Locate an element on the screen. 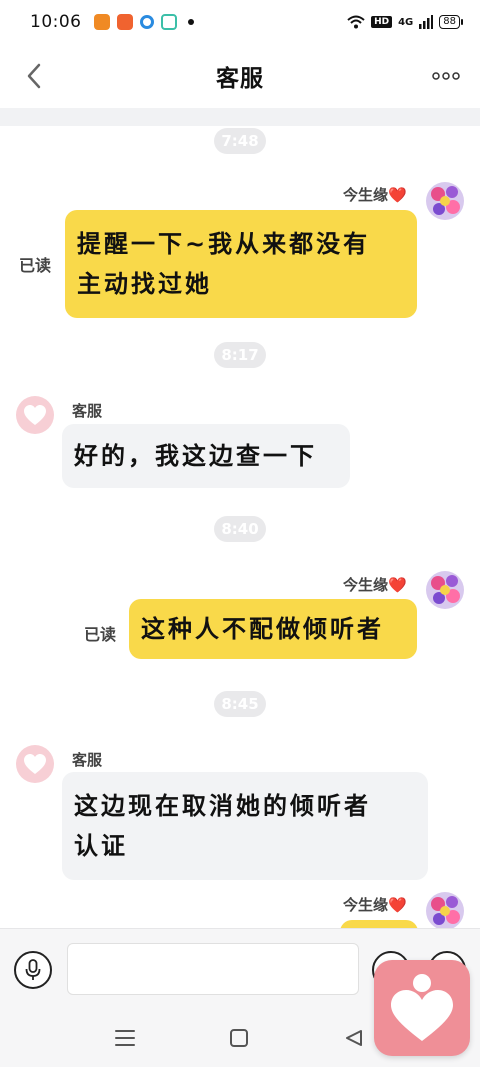 The image size is (480, 1067). timestamp-pill: 8:17 is located at coordinates (240, 355).